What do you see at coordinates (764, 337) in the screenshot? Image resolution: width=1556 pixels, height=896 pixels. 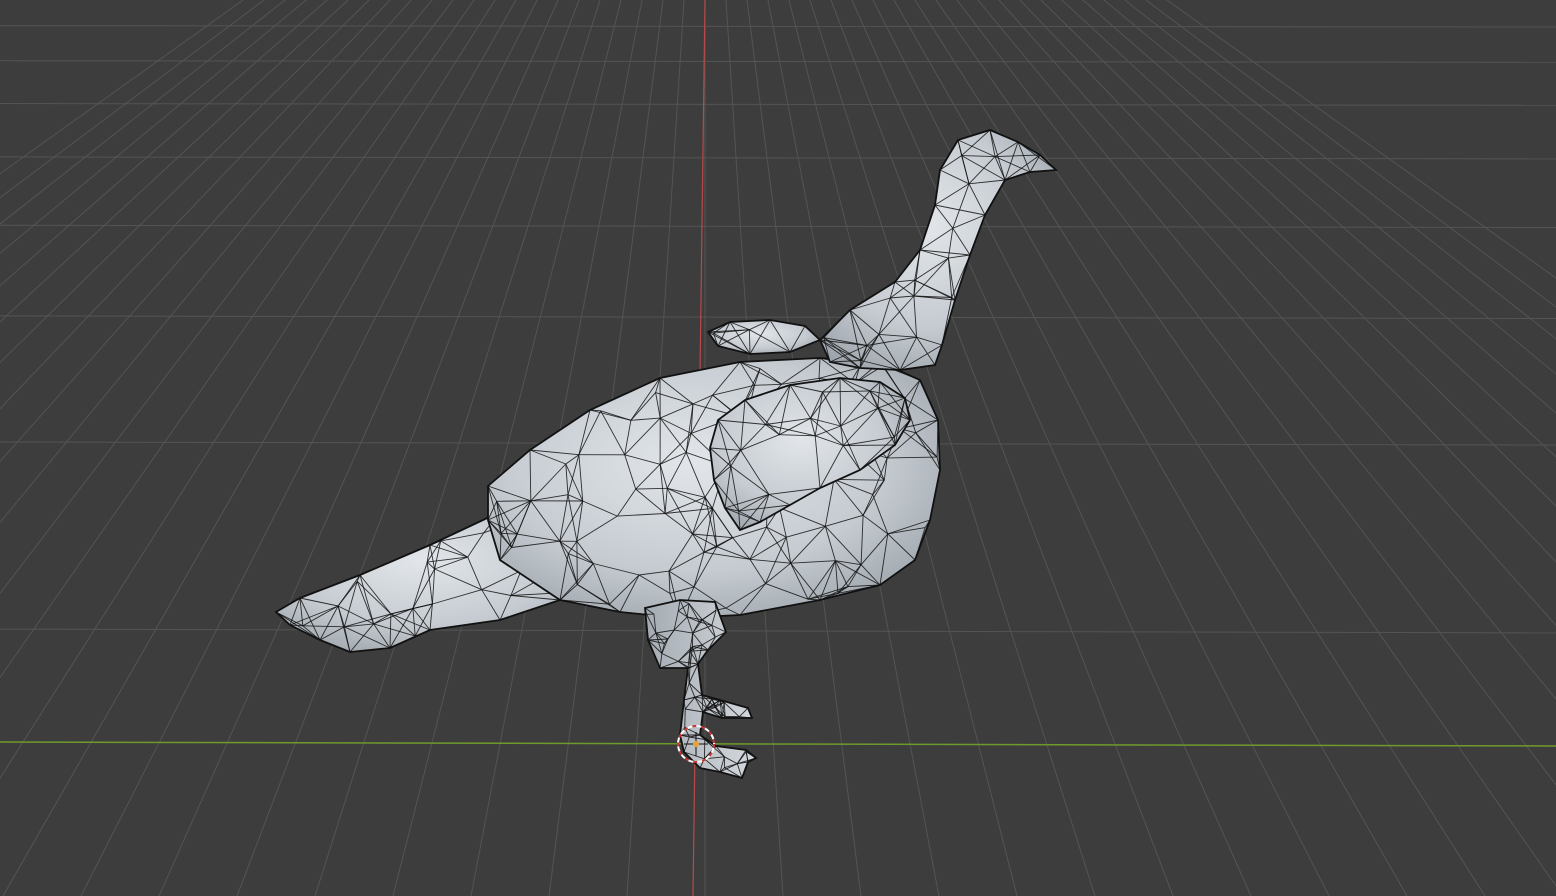 I see `bird-back-wing` at bounding box center [764, 337].